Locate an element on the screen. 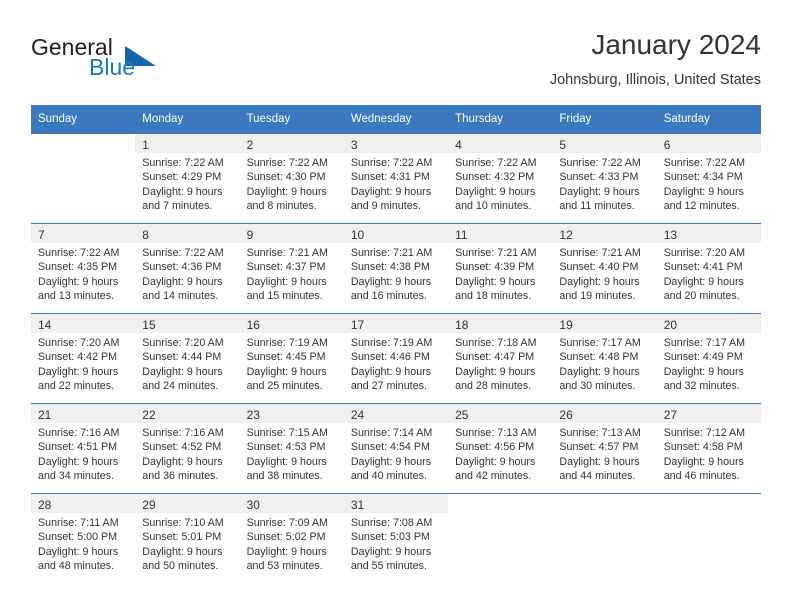 Image resolution: width=792 pixels, height=612 pixels. daylight-duration-line2: and 32 minutes. is located at coordinates (701, 386).